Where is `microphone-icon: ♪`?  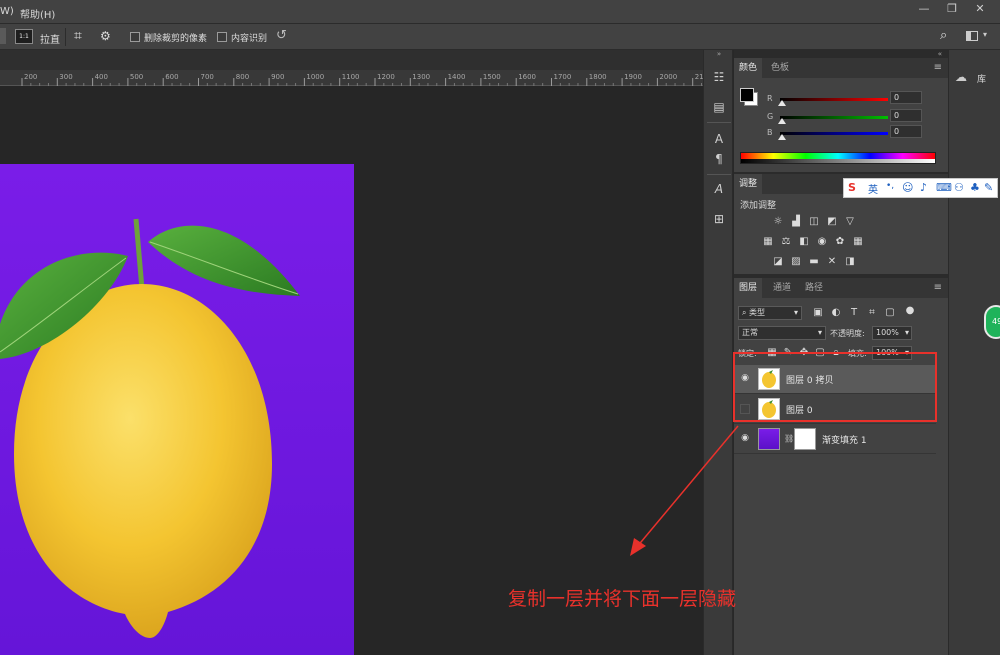 microphone-icon: ♪ is located at coordinates (923, 187).